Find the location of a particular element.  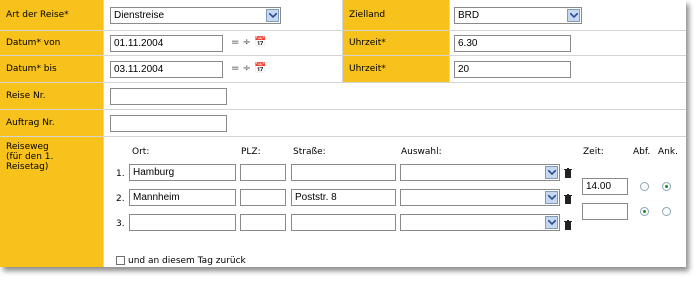

input-uhrzeit-bis: 20 is located at coordinates (512, 69).